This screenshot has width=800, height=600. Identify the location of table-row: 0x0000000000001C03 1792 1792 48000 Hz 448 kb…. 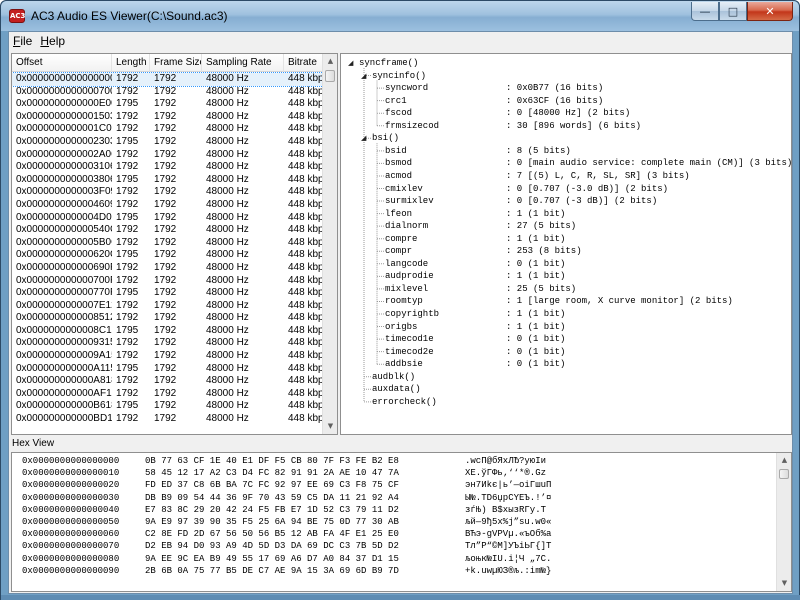
(167, 129).